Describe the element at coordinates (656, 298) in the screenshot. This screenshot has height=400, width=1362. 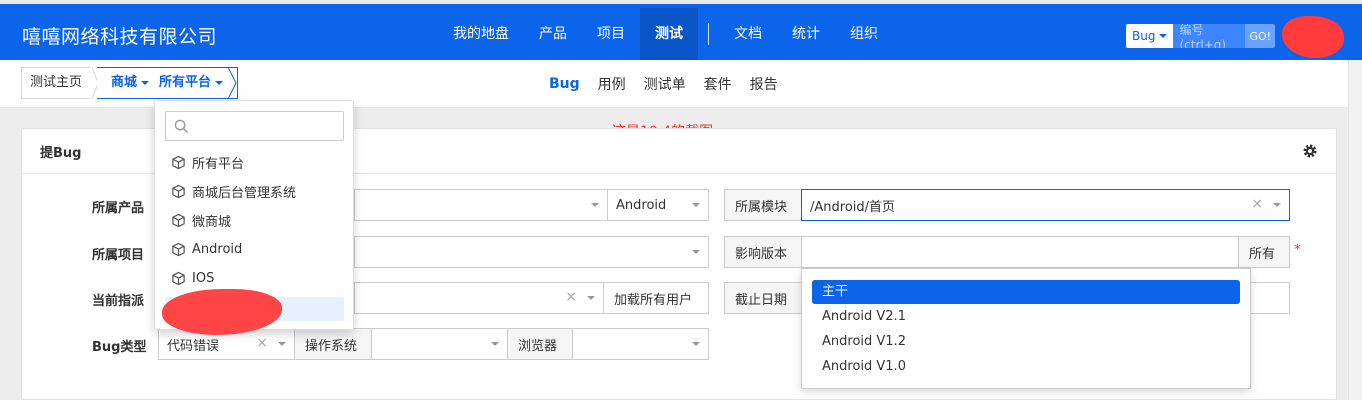
I see `load-all-users-button: 加载所有用户` at that location.